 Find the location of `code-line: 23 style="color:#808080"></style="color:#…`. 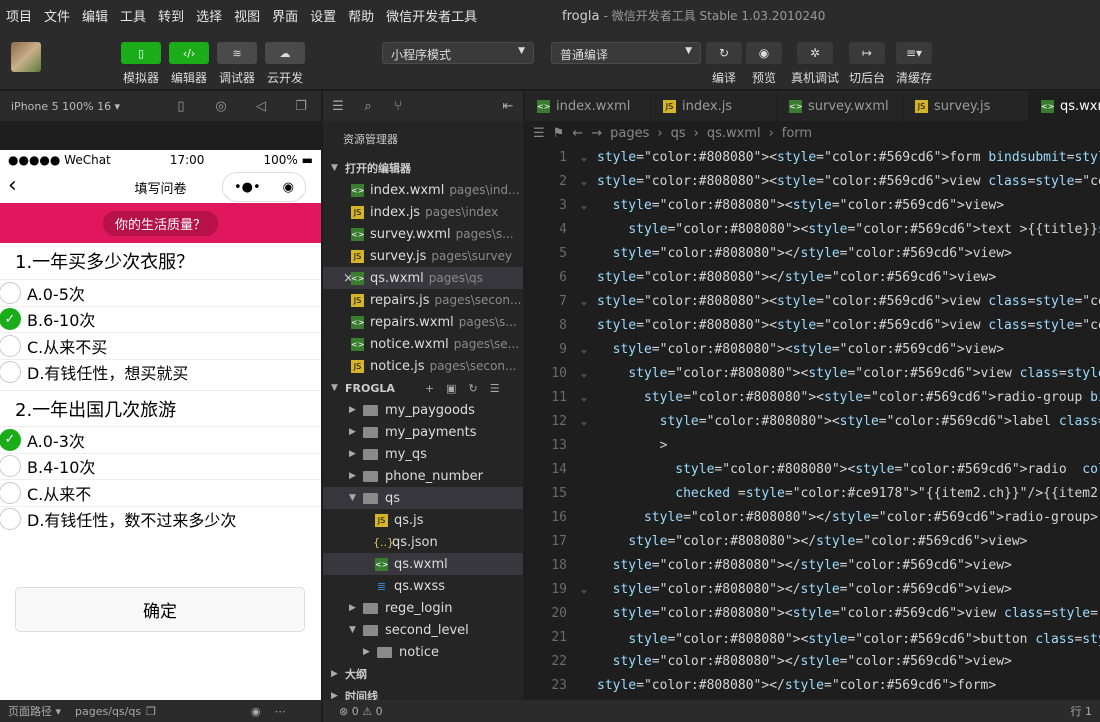

code-line: 23 style="color:#808080"></style="color:#… is located at coordinates (812, 685).